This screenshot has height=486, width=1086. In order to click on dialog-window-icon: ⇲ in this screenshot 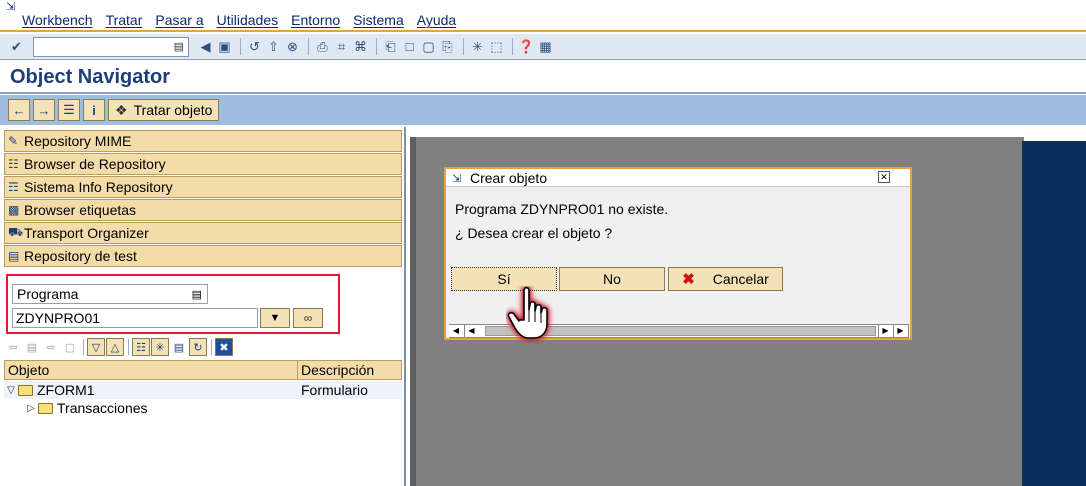, I will do `click(457, 179)`.